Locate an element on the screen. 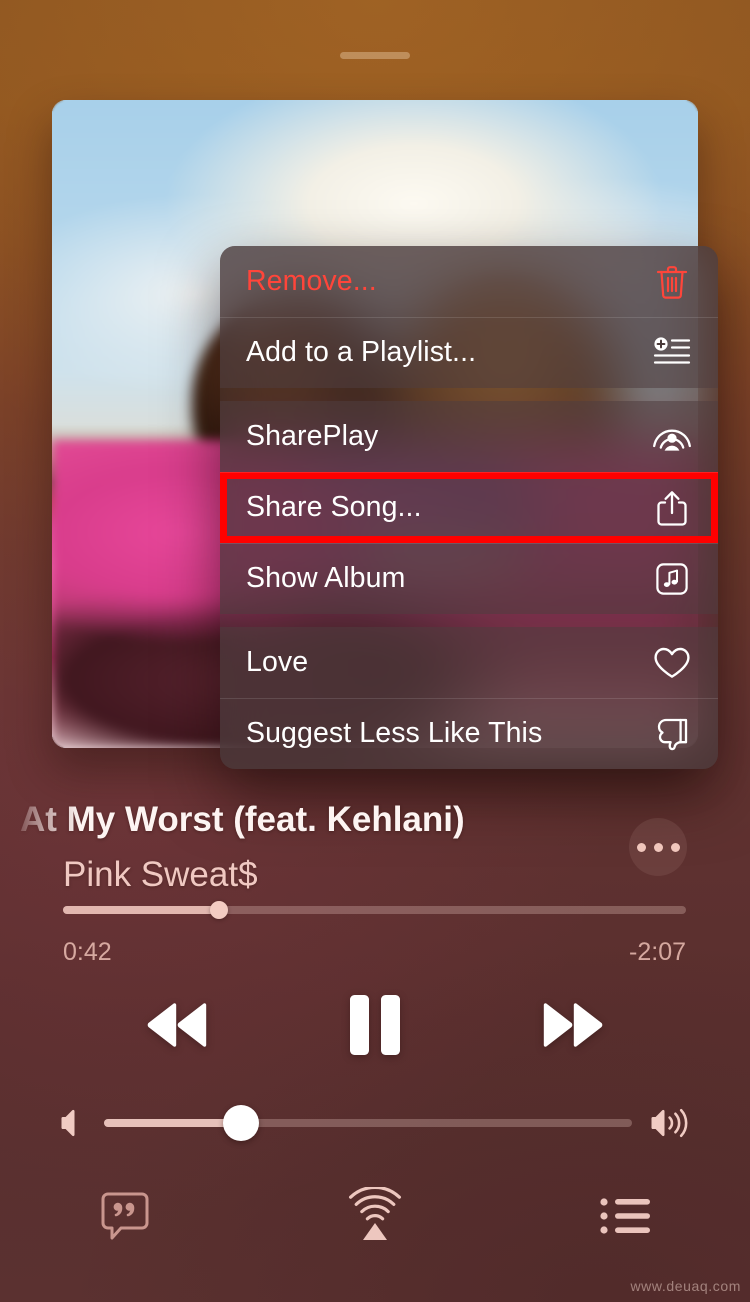 The width and height of the screenshot is (750, 1302). speaker-high-icon is located at coordinates (670, 1123).